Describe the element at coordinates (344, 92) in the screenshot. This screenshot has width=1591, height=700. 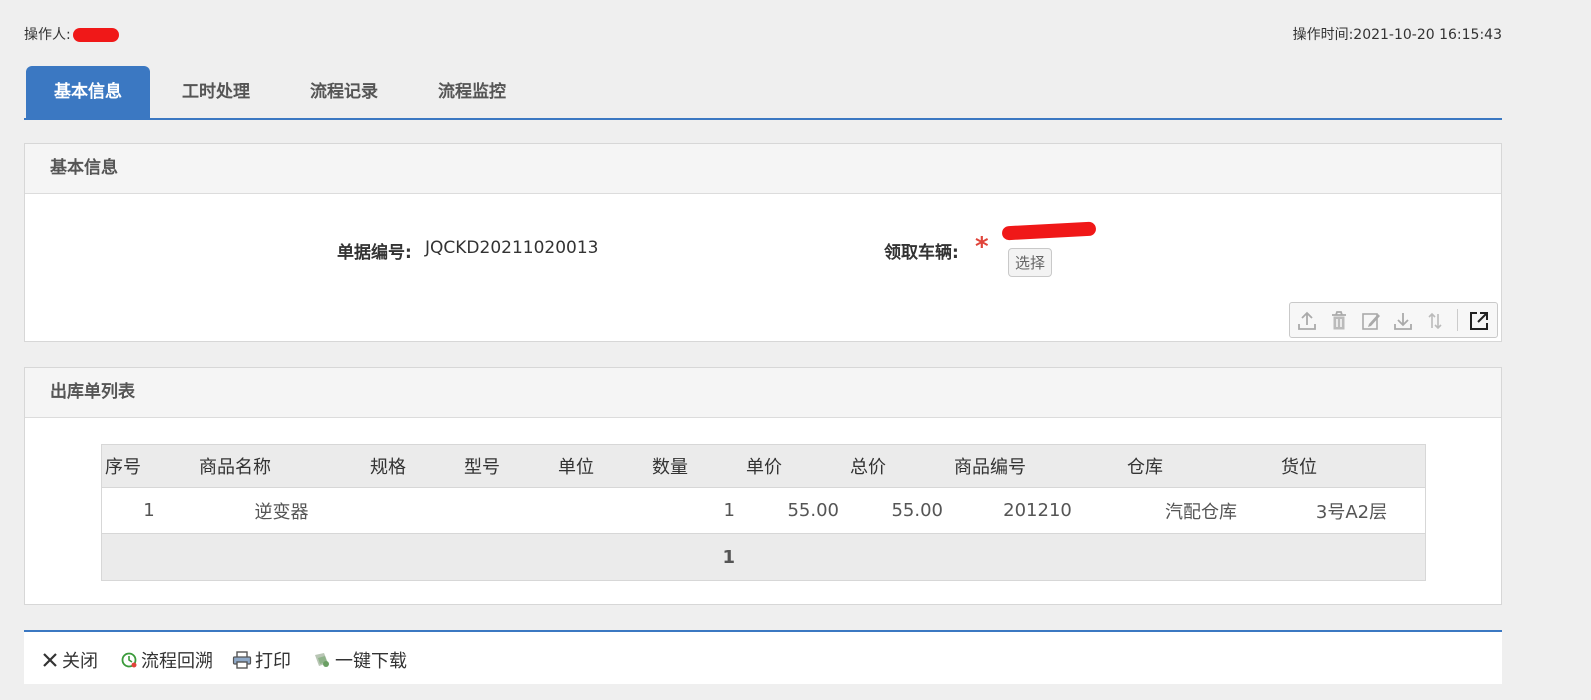
I see `tab-process-records: 流程记录` at that location.